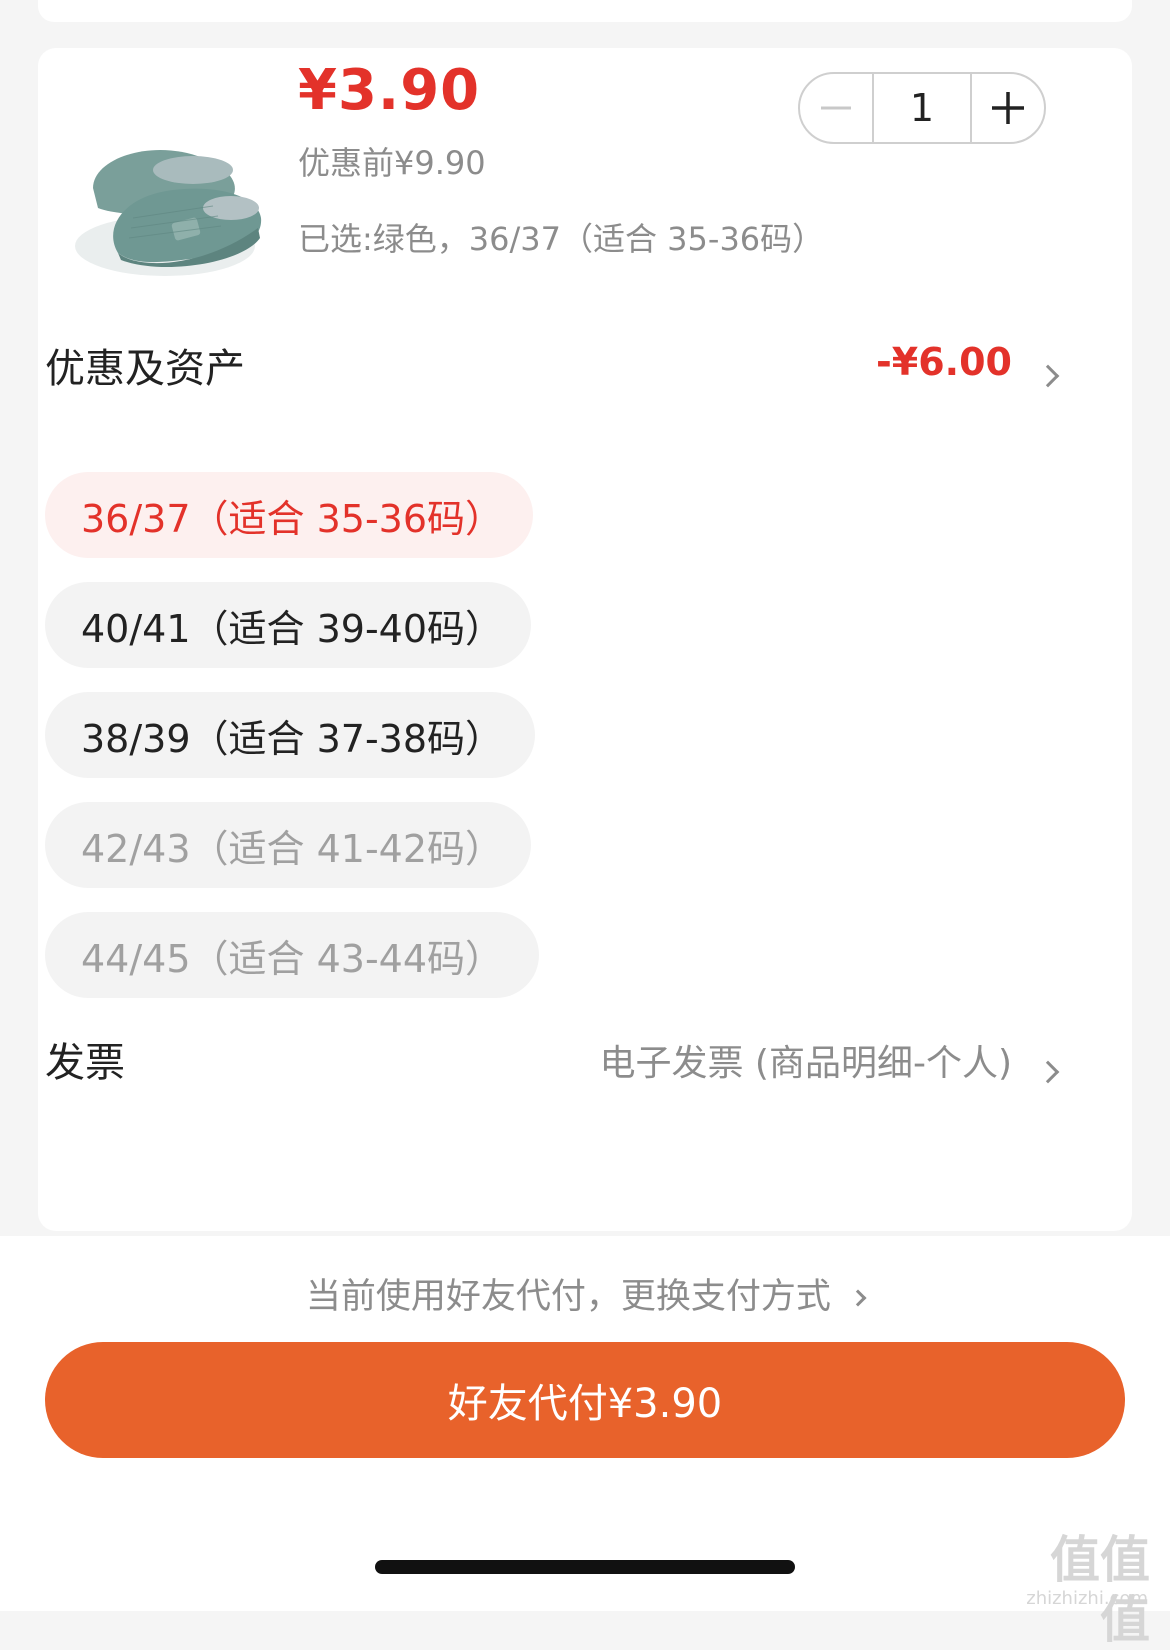 This screenshot has width=1170, height=1650. What do you see at coordinates (858, 1298) in the screenshot?
I see `chevron-right-icon` at bounding box center [858, 1298].